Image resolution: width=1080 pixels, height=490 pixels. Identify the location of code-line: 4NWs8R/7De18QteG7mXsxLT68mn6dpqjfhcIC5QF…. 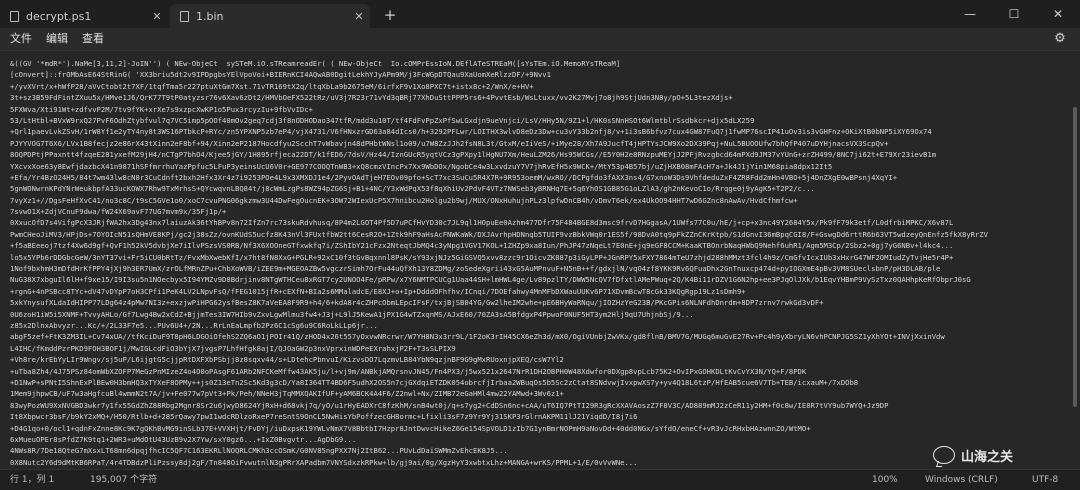
(259, 451).